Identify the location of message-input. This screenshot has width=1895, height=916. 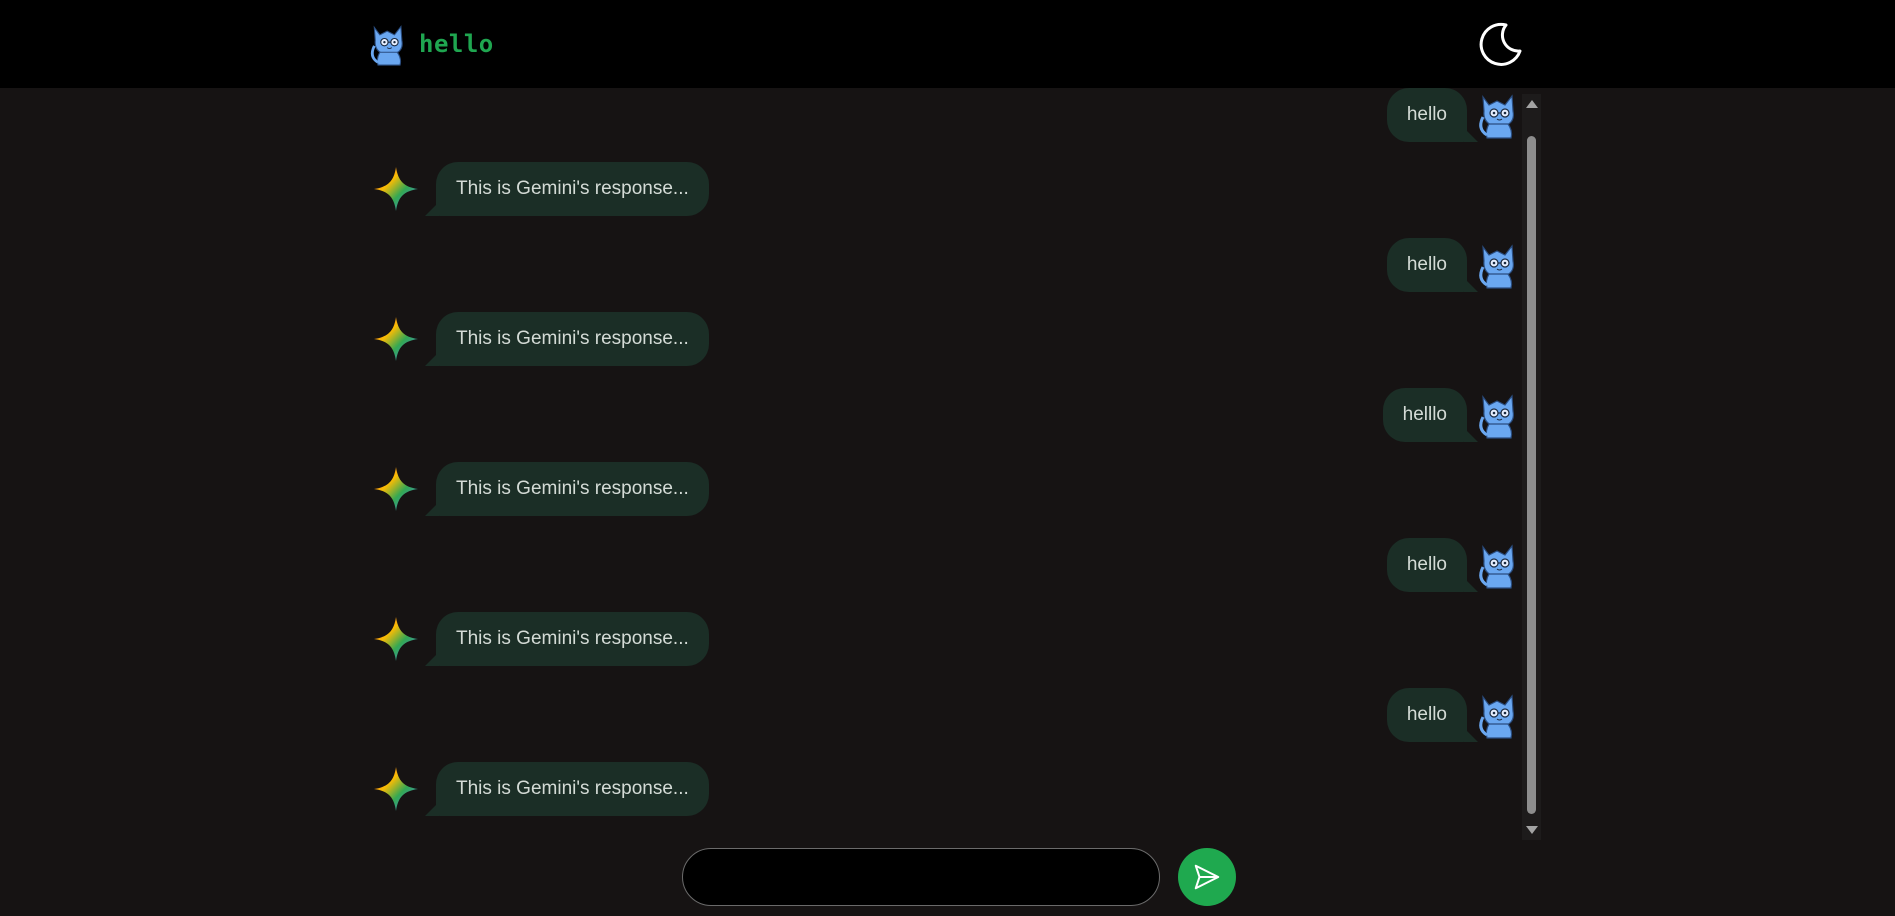
(921, 877).